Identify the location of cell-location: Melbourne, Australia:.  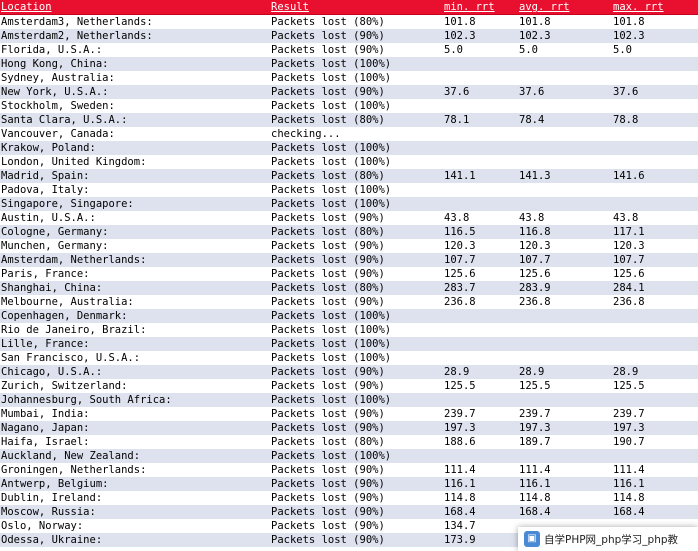
(67, 302).